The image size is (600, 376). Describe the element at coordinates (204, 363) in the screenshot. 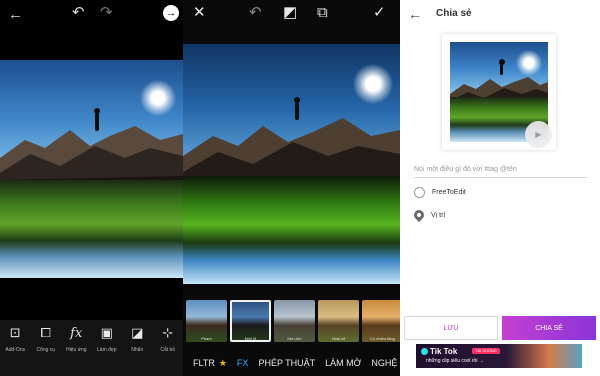

I see `category-fltr: FLTR` at that location.